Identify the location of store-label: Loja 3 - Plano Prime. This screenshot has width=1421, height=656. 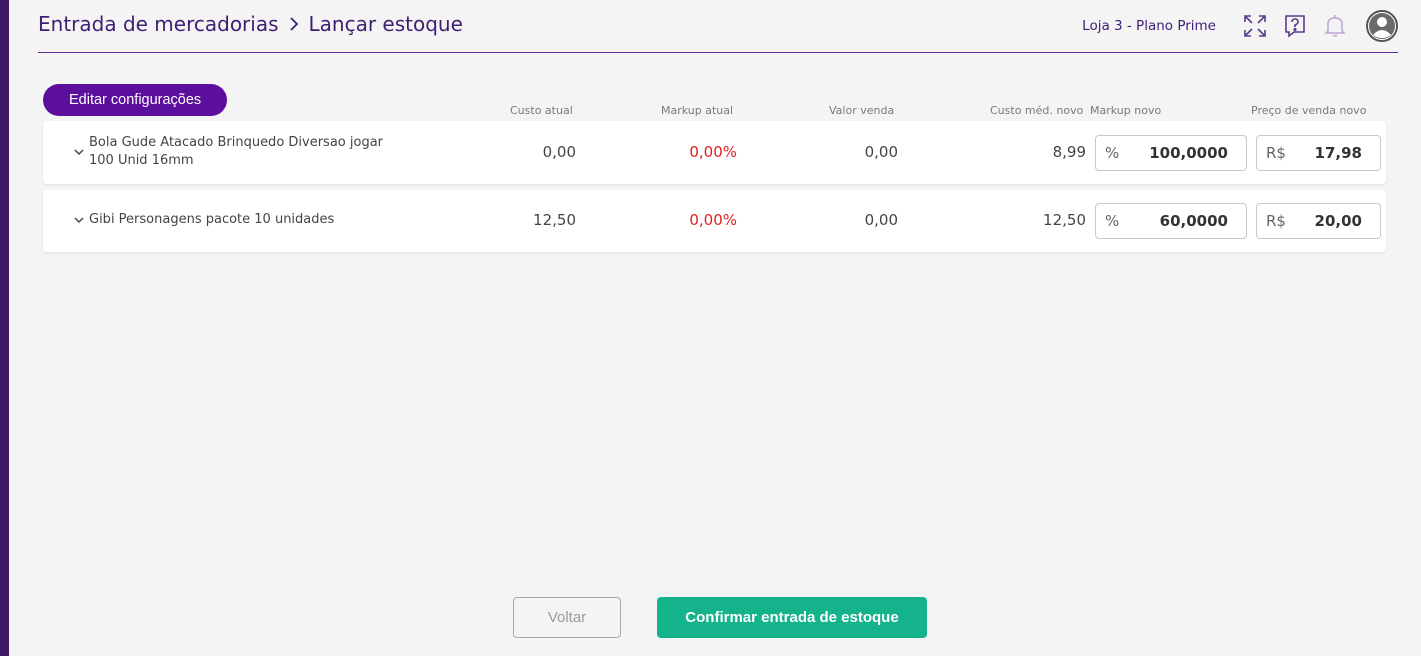
(1149, 26).